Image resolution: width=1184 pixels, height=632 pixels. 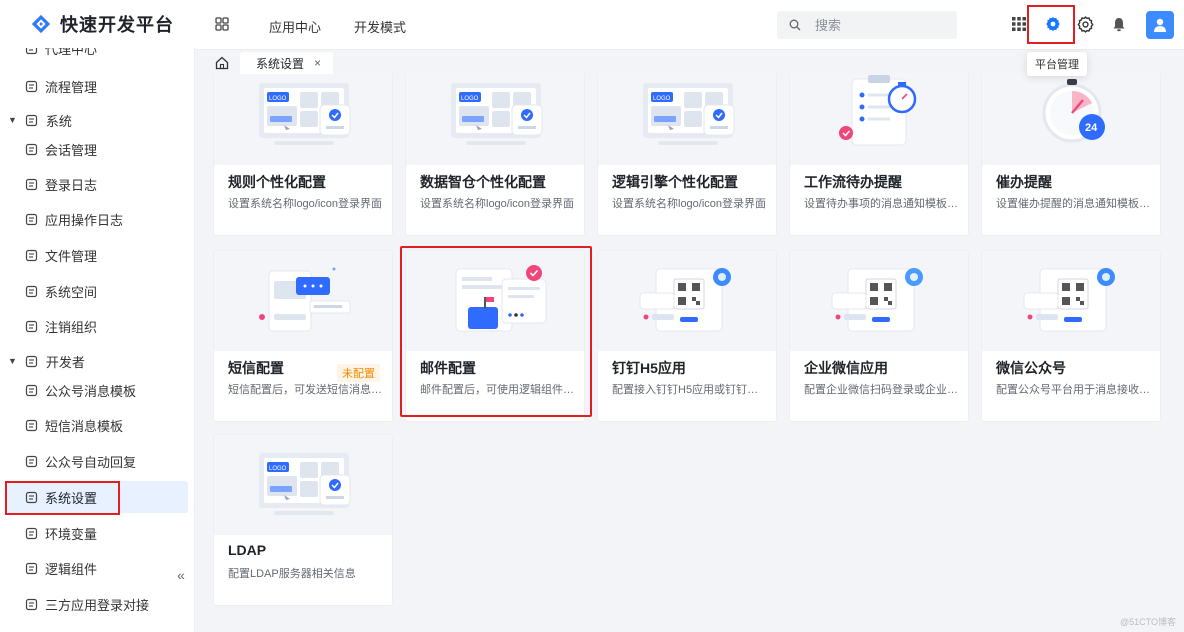 I want to click on timer-illustration: 24, so click(x=1071, y=119).